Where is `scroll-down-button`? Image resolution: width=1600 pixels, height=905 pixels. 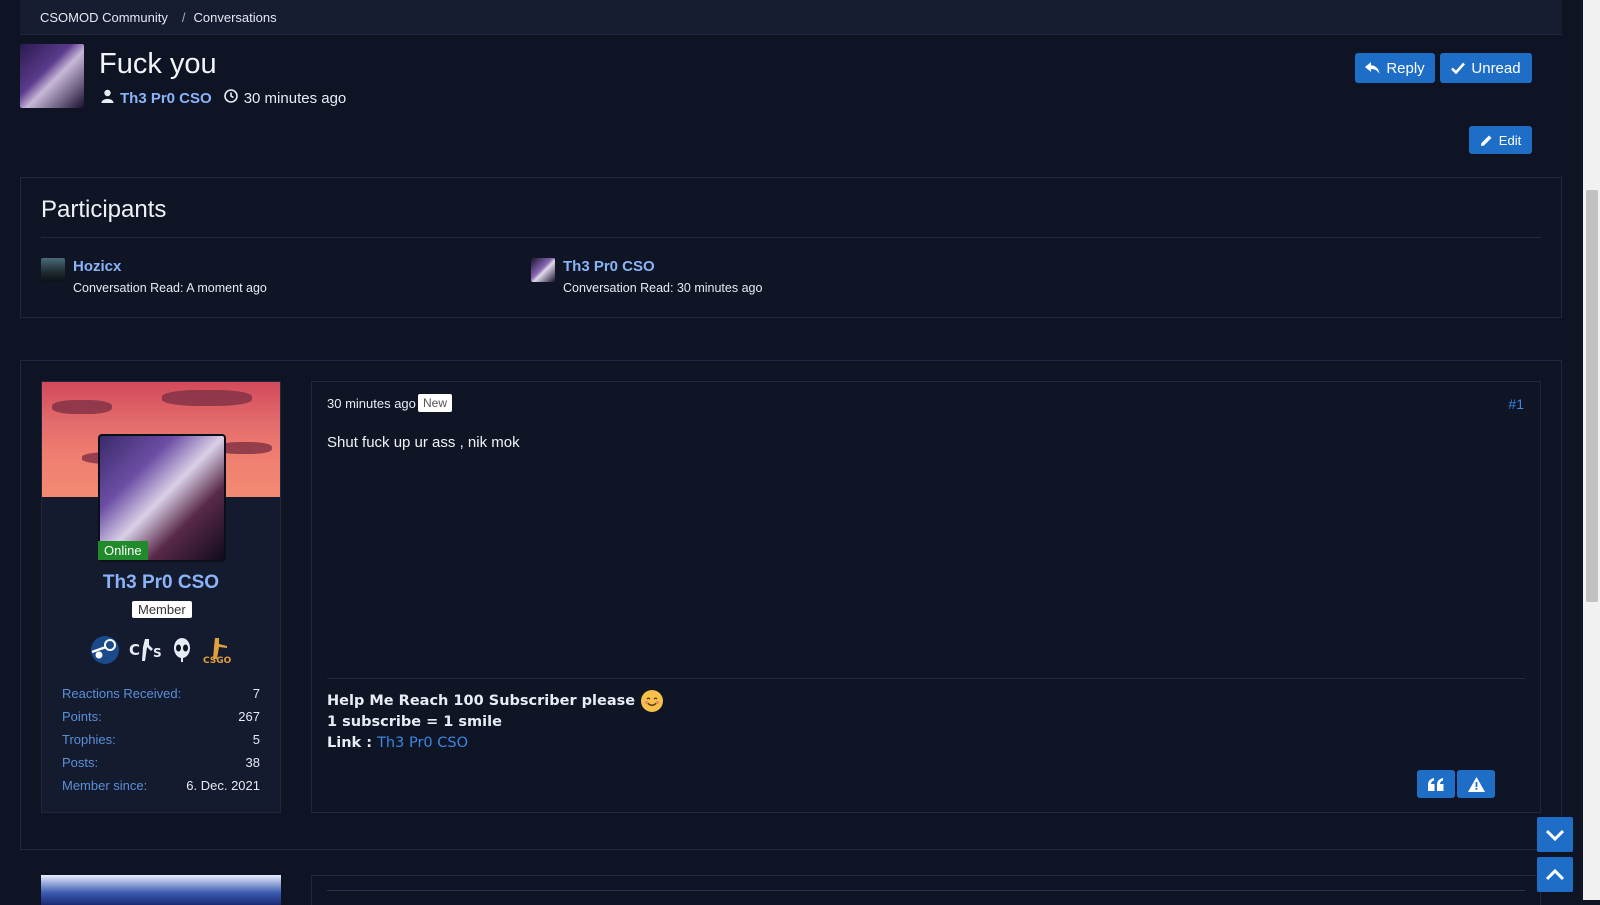 scroll-down-button is located at coordinates (1555, 834).